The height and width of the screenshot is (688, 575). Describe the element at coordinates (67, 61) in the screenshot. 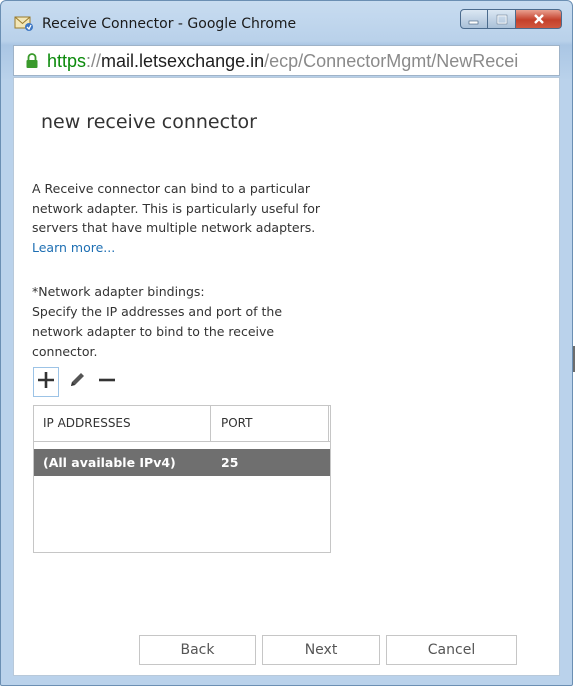

I see `url-scheme: https` at that location.